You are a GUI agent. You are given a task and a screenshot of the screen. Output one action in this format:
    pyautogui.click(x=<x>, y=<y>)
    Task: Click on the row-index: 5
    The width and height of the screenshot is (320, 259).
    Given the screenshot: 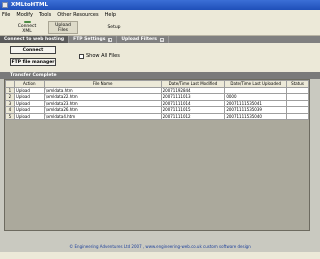 What is the action you would take?
    pyautogui.click(x=10, y=116)
    